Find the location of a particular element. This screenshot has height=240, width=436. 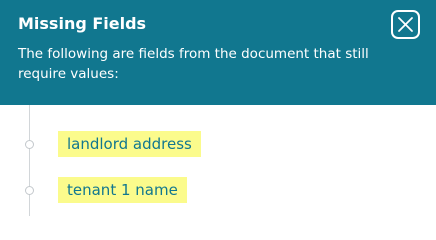

list-item: tenant 1 name is located at coordinates (218, 190).